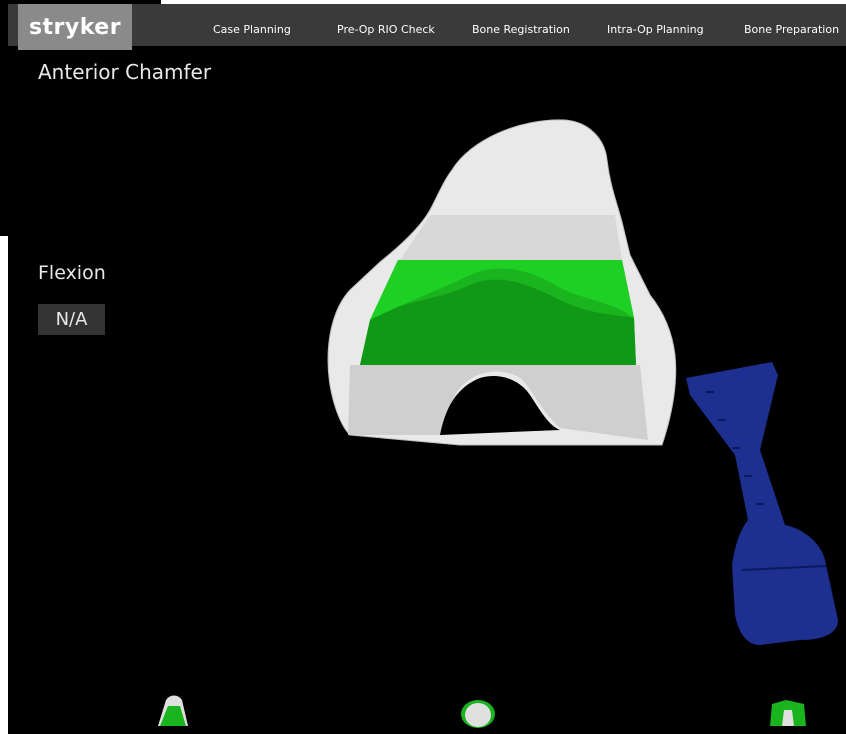 The height and width of the screenshot is (734, 846). I want to click on femur-front-view-icon, so click(172, 712).